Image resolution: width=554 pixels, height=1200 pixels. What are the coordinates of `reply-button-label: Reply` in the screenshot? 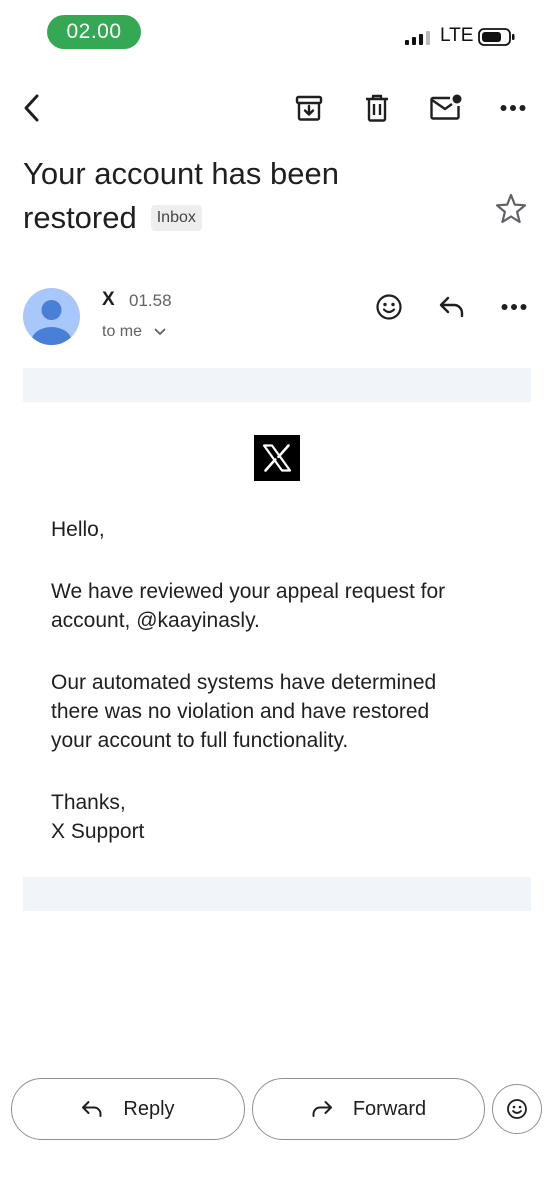 It's located at (149, 1108).